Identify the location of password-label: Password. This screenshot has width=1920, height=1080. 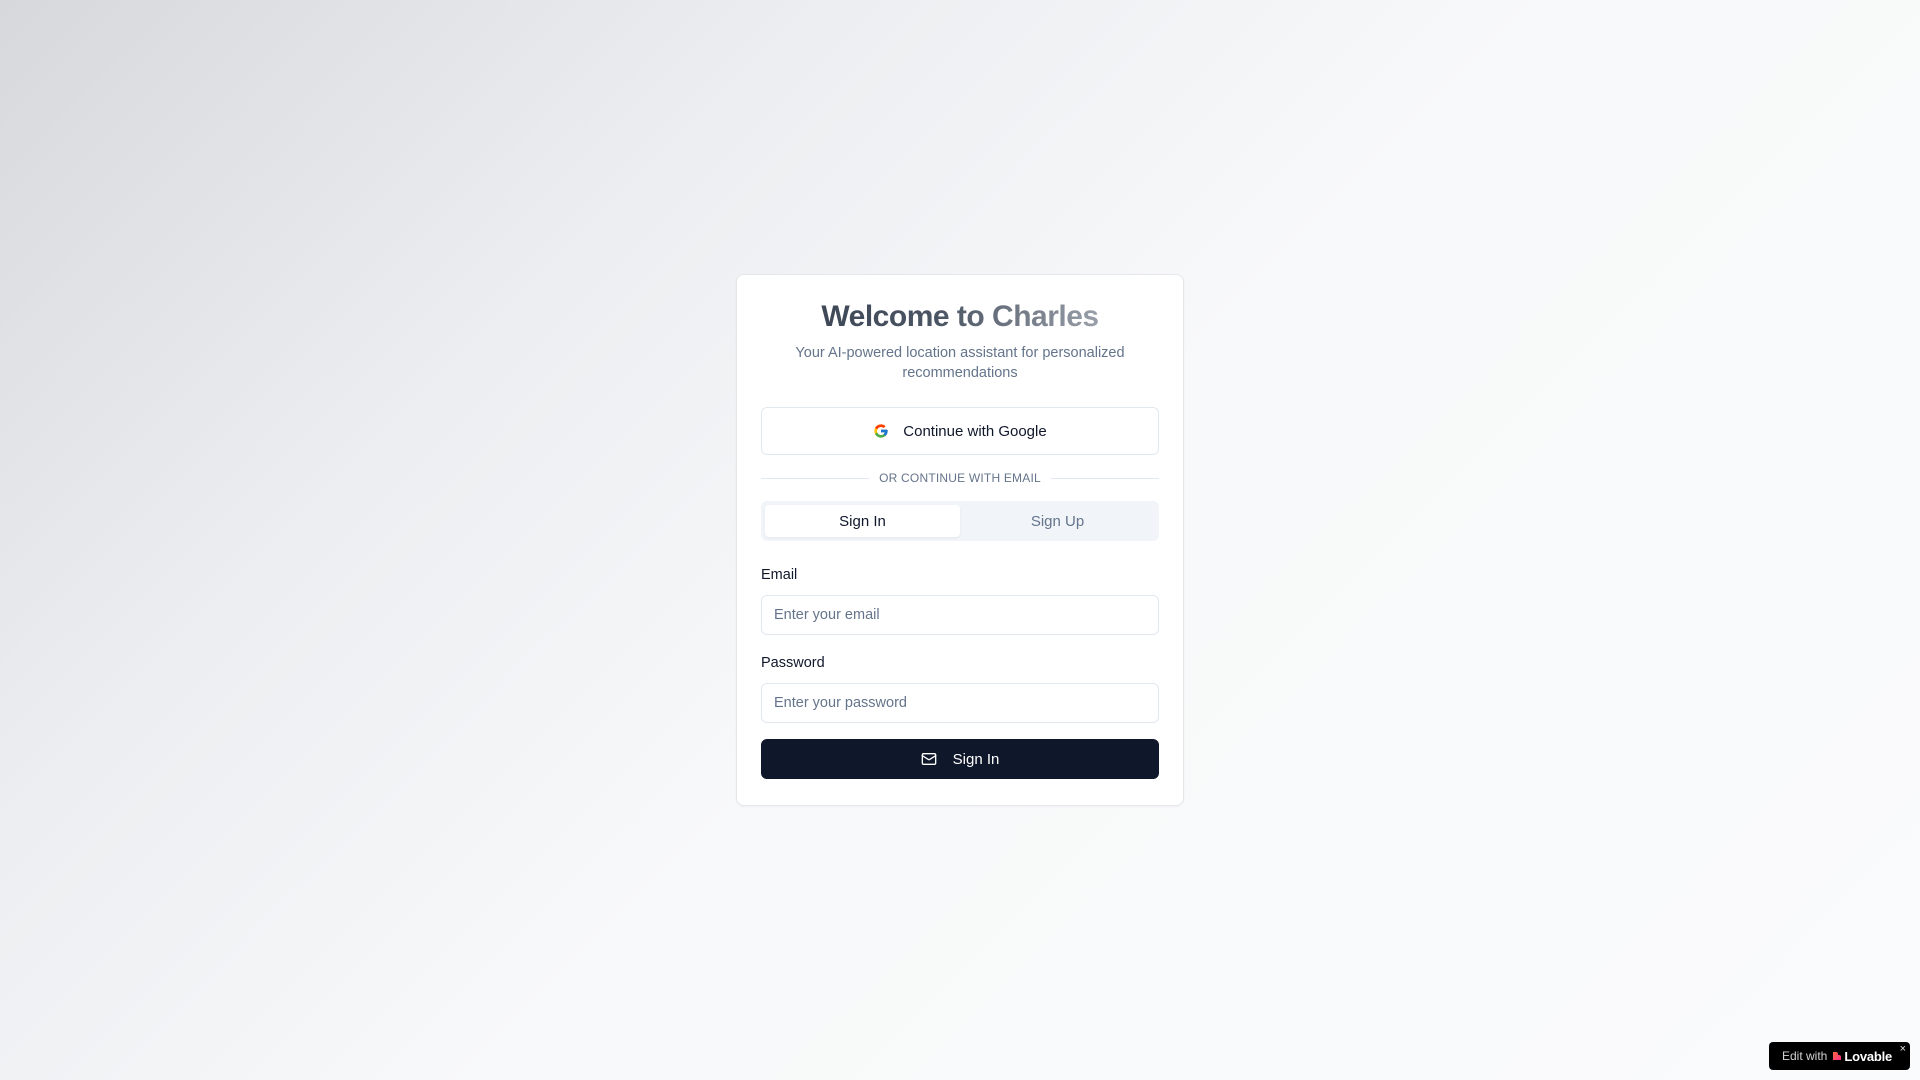
(793, 663).